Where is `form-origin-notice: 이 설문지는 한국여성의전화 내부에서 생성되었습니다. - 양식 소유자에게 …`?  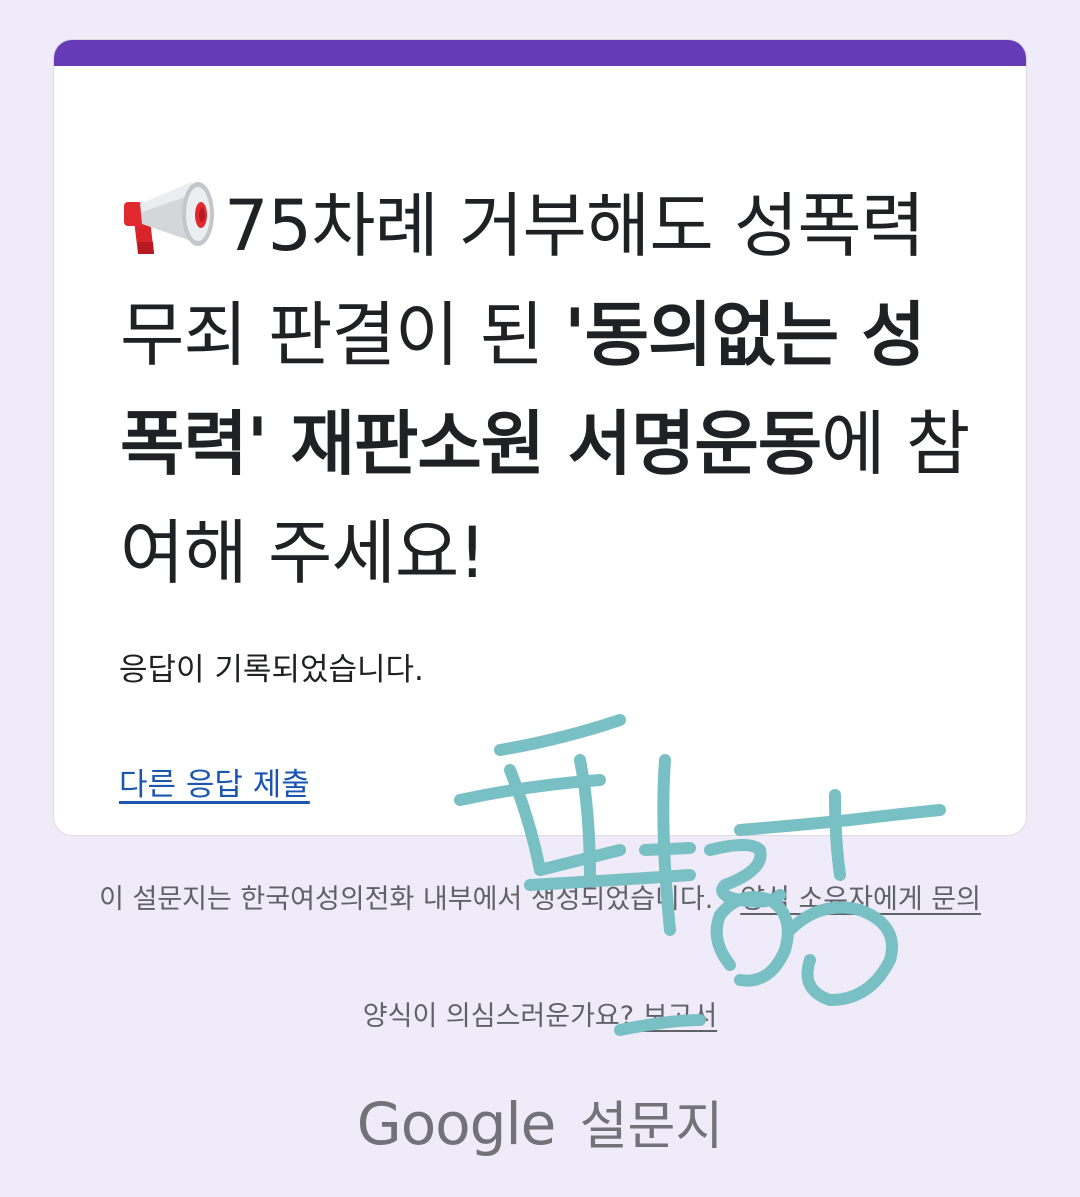
form-origin-notice: 이 설문지는 한국여성의전화 내부에서 생성되었습니다. - 양식 소유자에게 … is located at coordinates (540, 900).